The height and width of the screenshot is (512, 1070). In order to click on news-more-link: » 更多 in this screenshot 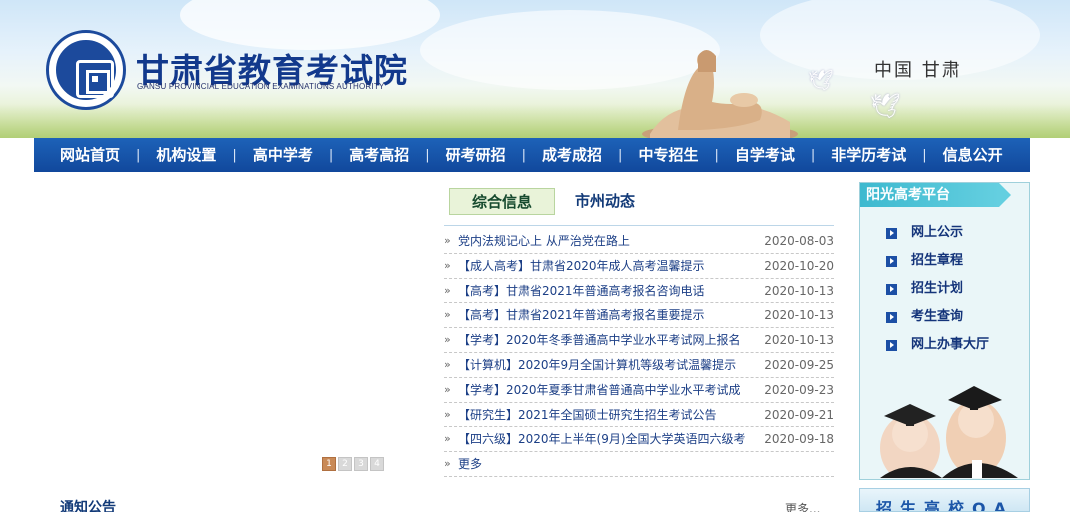, I will do `click(639, 464)`.